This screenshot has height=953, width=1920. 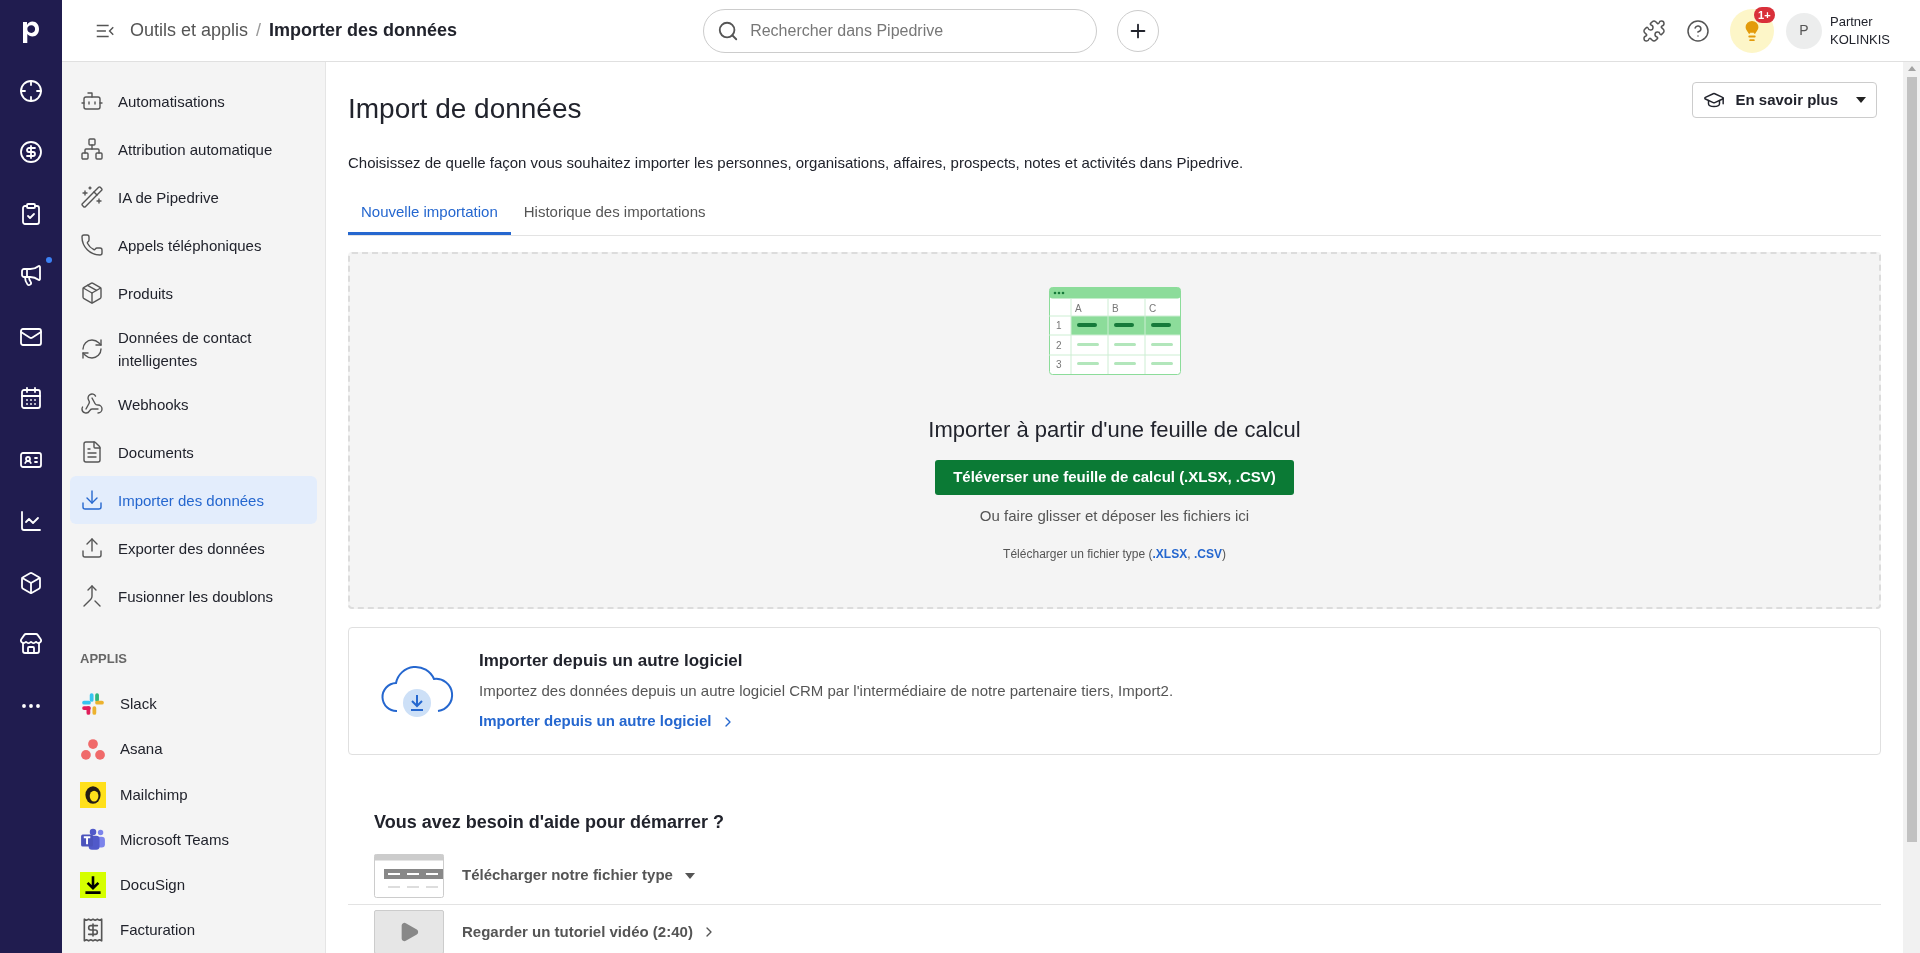 What do you see at coordinates (92, 348) in the screenshot?
I see `sync-icon` at bounding box center [92, 348].